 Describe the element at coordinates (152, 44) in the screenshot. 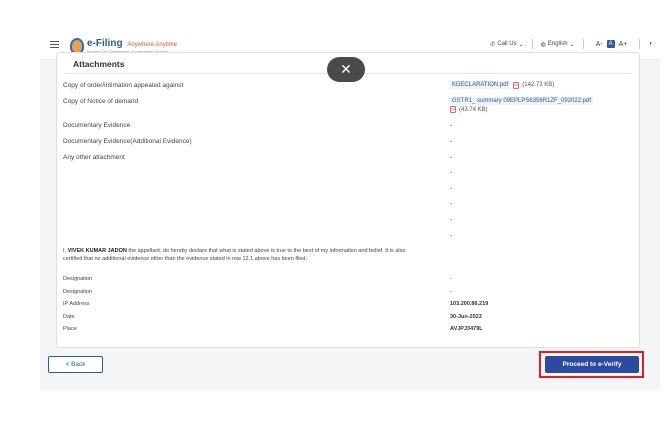

I see `logo-tagline: Anywhere Anytime` at that location.